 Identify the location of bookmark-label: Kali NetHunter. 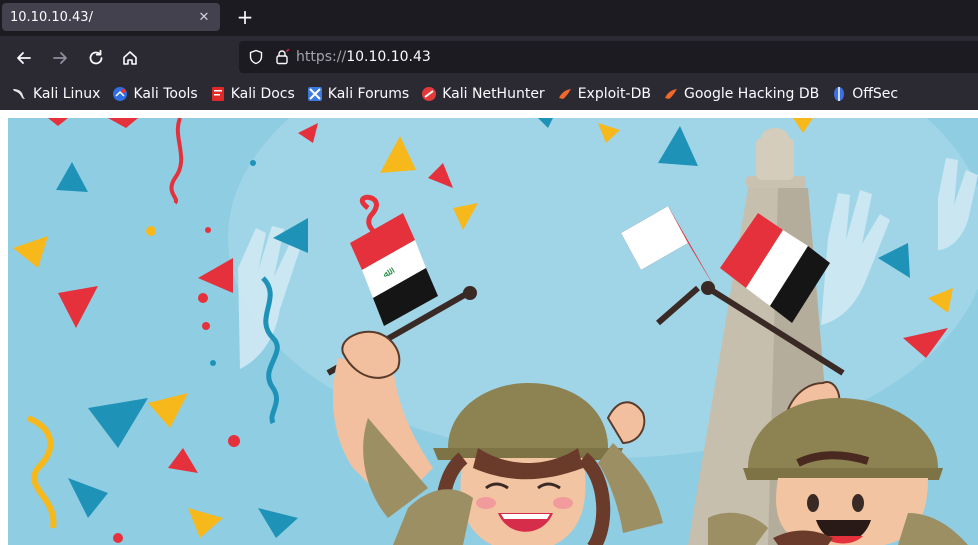
(493, 94).